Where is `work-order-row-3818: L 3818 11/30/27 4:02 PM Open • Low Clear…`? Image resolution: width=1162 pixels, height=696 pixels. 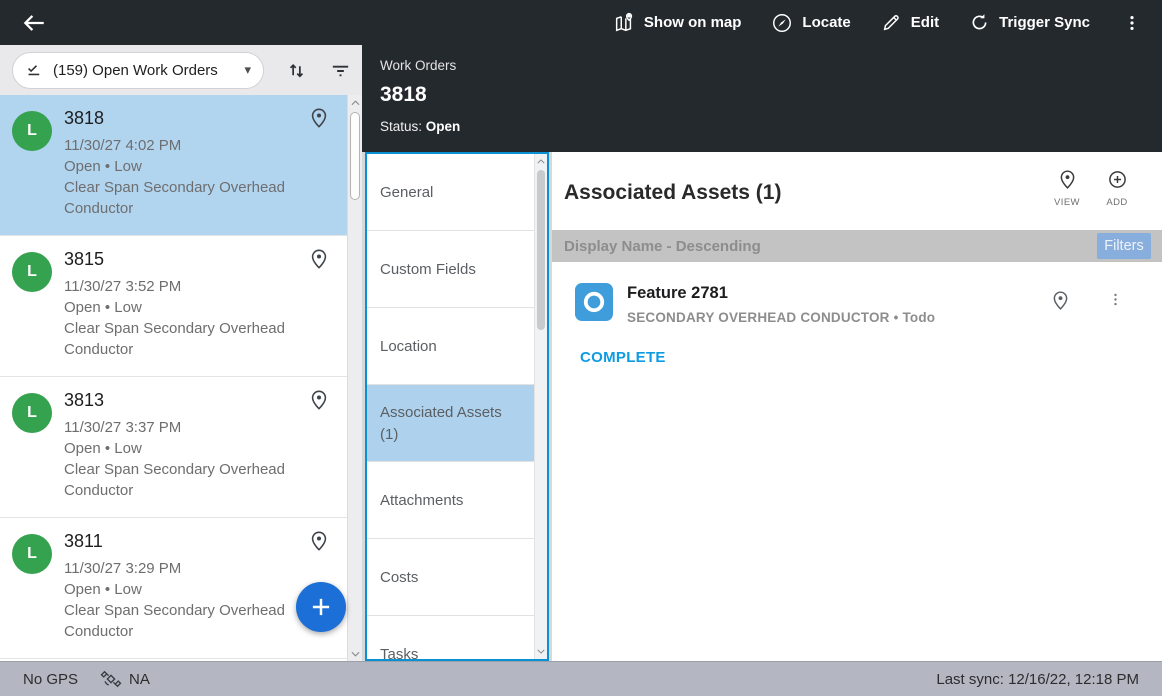
work-order-row-3818: L 3818 11/30/27 4:02 PM Open • Low Clear… is located at coordinates (181, 165).